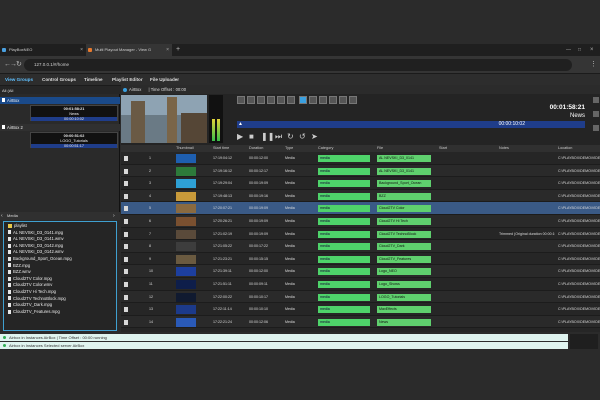 This screenshot has height=400, width=600. I want to click on skip-icon: ⏭, so click(278, 136).